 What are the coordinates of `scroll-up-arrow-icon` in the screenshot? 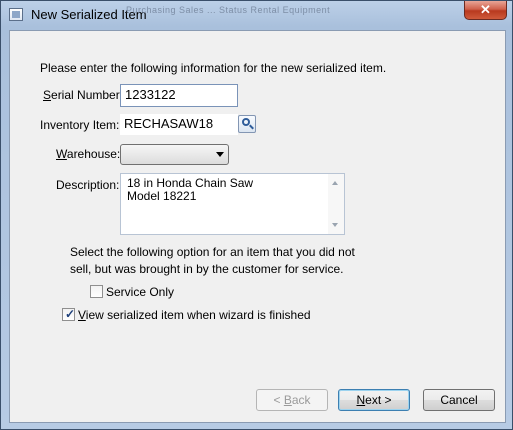 It's located at (335, 183).